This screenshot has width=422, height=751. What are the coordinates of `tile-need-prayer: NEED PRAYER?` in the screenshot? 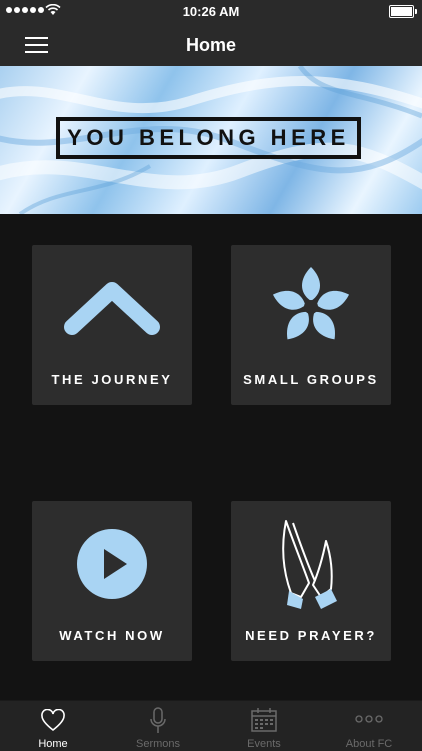 It's located at (311, 581).